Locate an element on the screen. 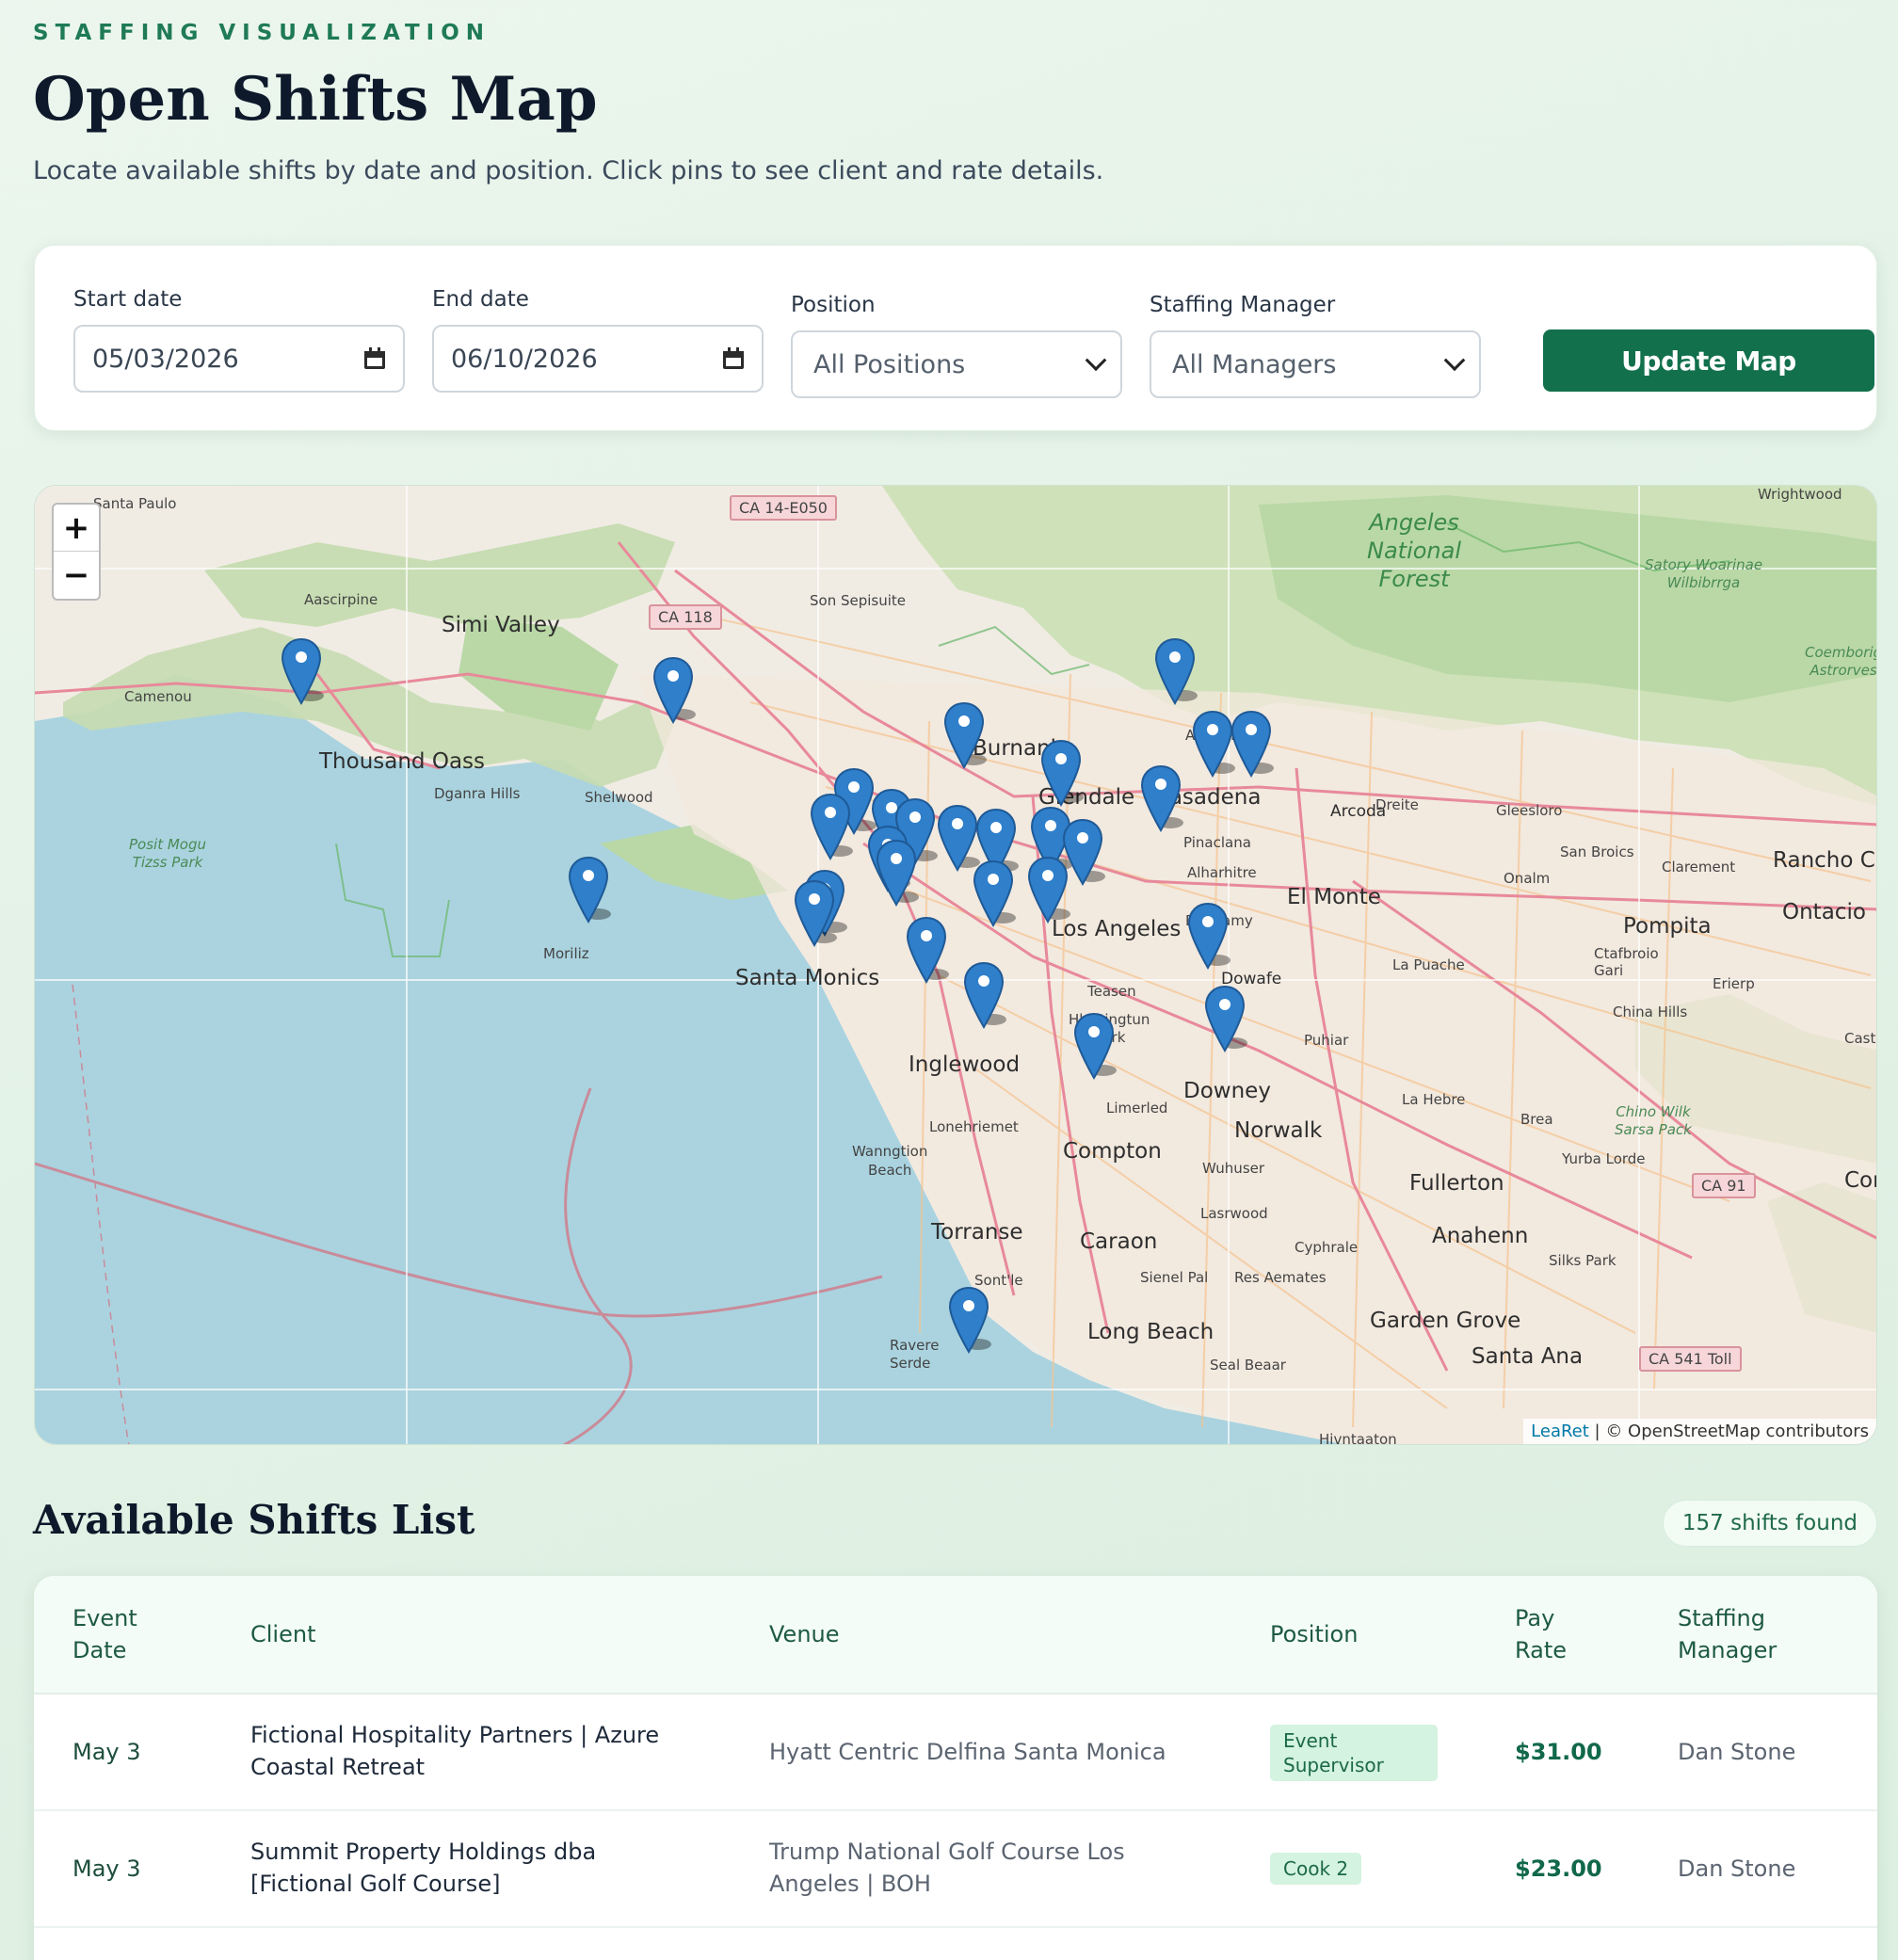  map-label-erierp: Erierp is located at coordinates (1734, 984).